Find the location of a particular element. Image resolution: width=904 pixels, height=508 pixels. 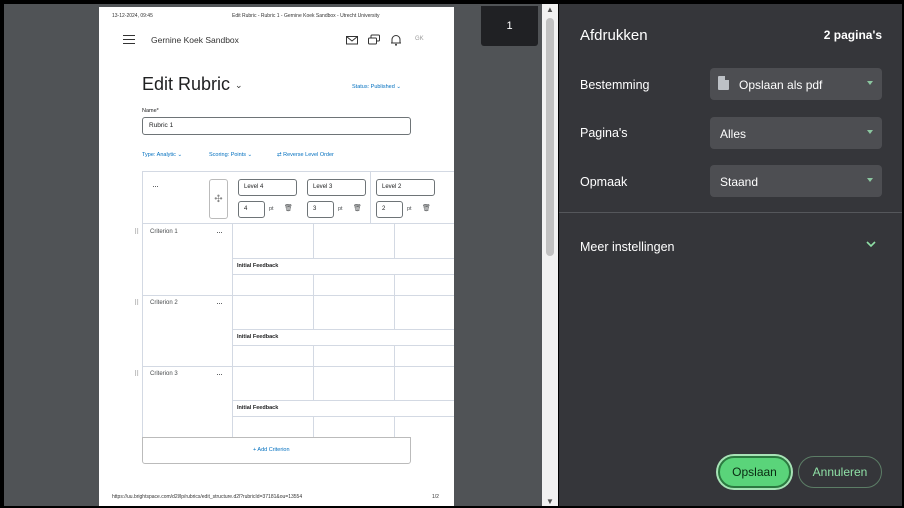

add-level-icon: ✣ is located at coordinates (218, 199).